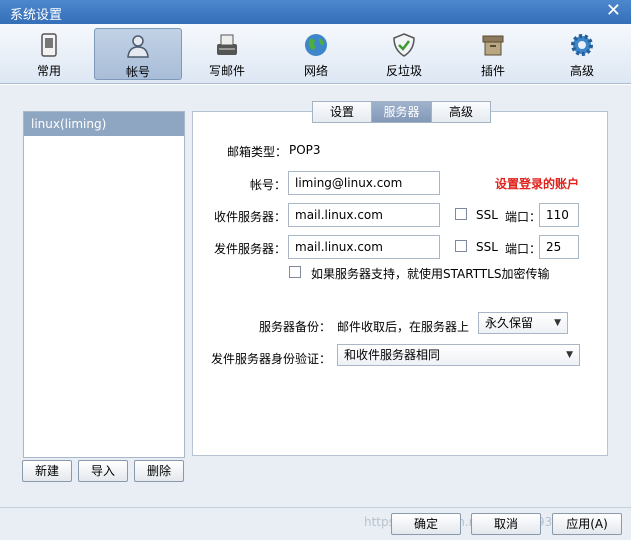  Describe the element at coordinates (49, 45) in the screenshot. I see `phone-icon` at that location.